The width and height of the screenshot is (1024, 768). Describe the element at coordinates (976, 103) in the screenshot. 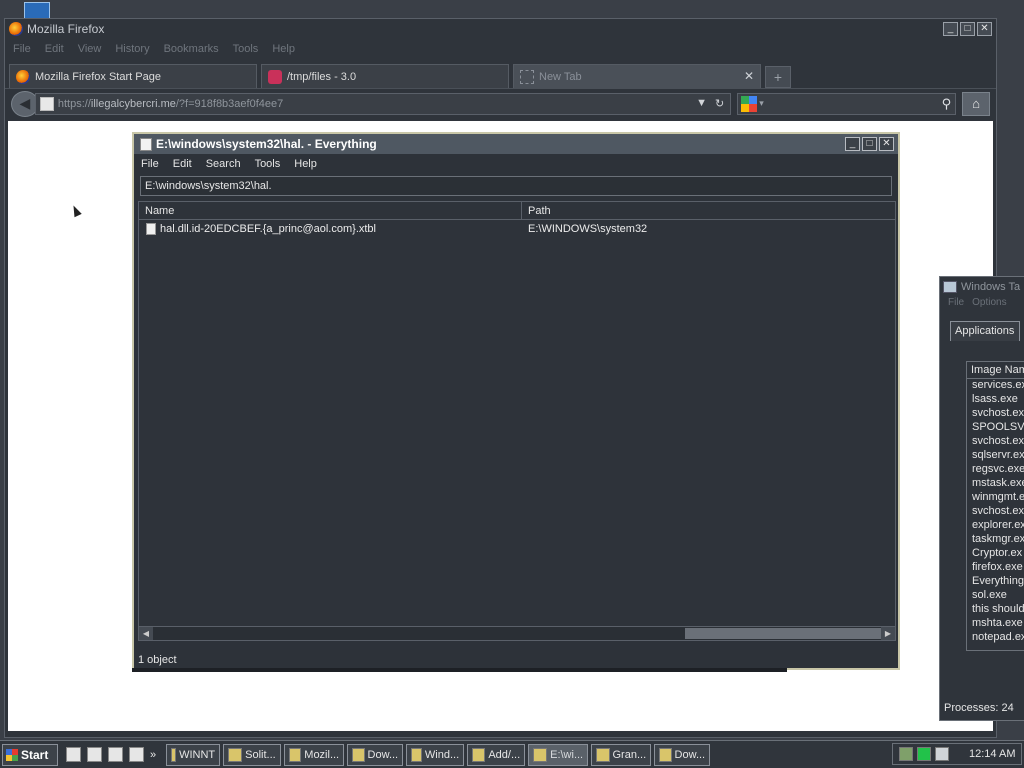

I see `home-button: ⌂` at that location.